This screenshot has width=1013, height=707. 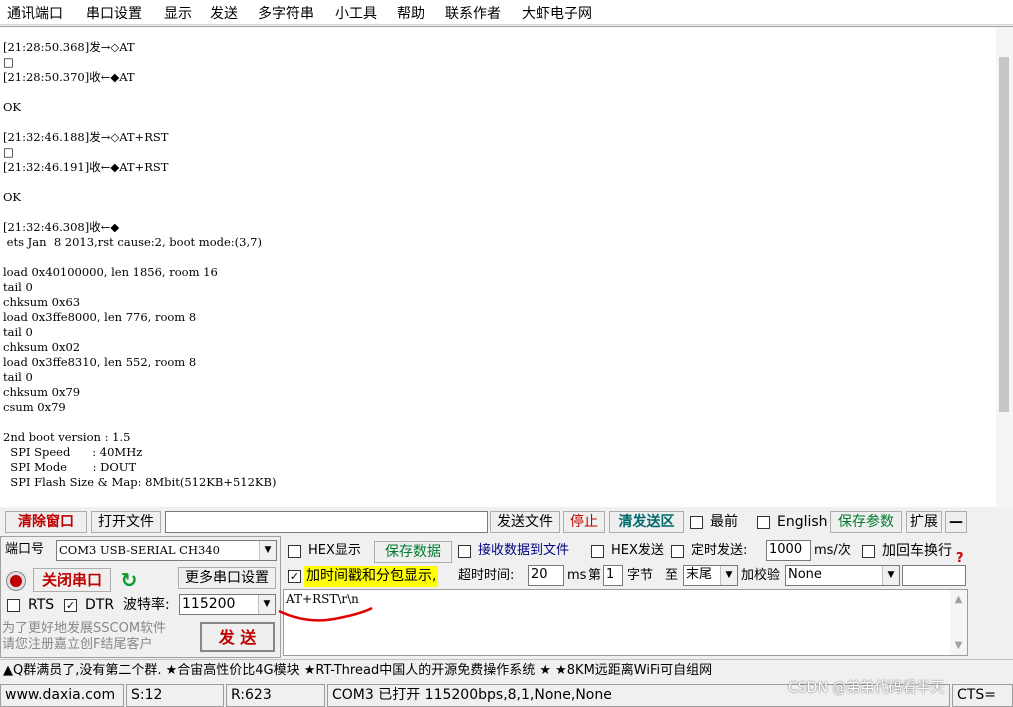 What do you see at coordinates (275, 695) in the screenshot?
I see `status-received-count: R:623` at bounding box center [275, 695].